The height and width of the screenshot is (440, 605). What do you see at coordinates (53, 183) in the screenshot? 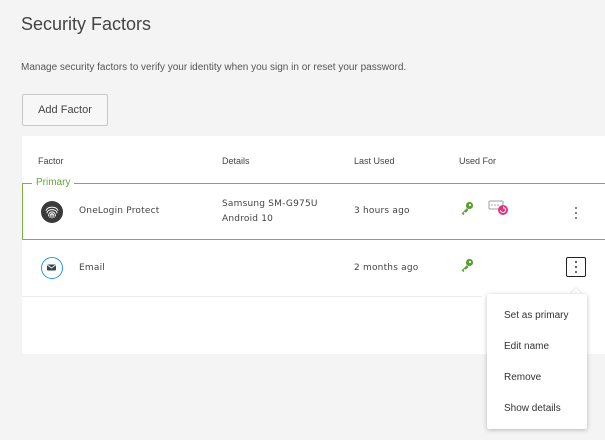
I see `primary-label: Primary` at bounding box center [53, 183].